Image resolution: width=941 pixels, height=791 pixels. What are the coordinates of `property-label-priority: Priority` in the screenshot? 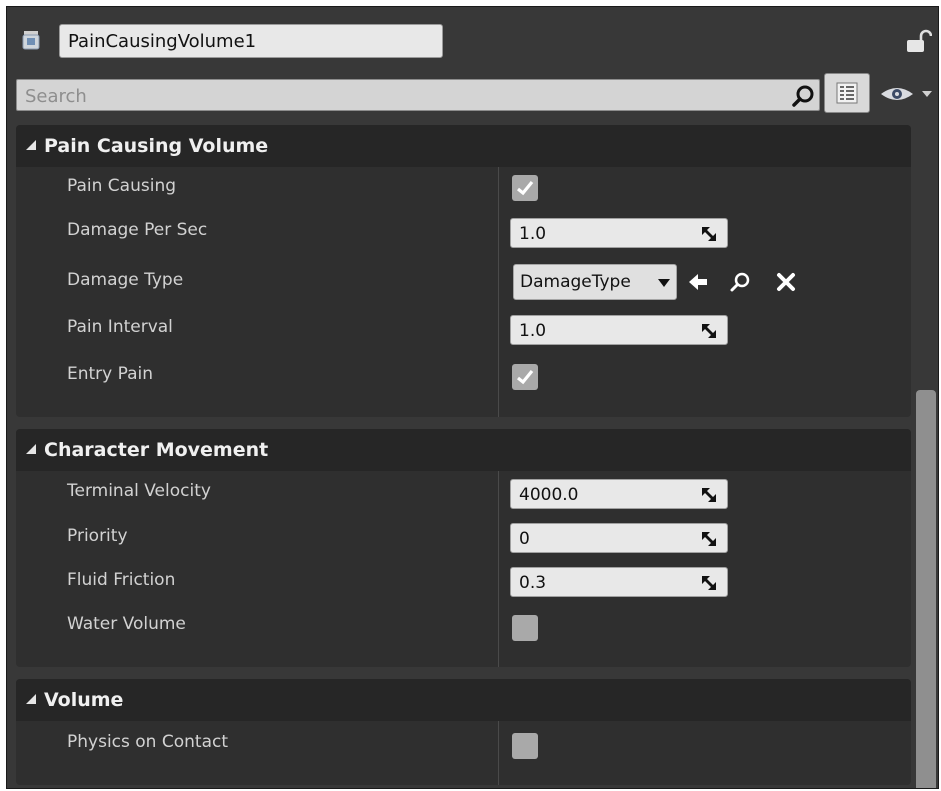 It's located at (97, 536).